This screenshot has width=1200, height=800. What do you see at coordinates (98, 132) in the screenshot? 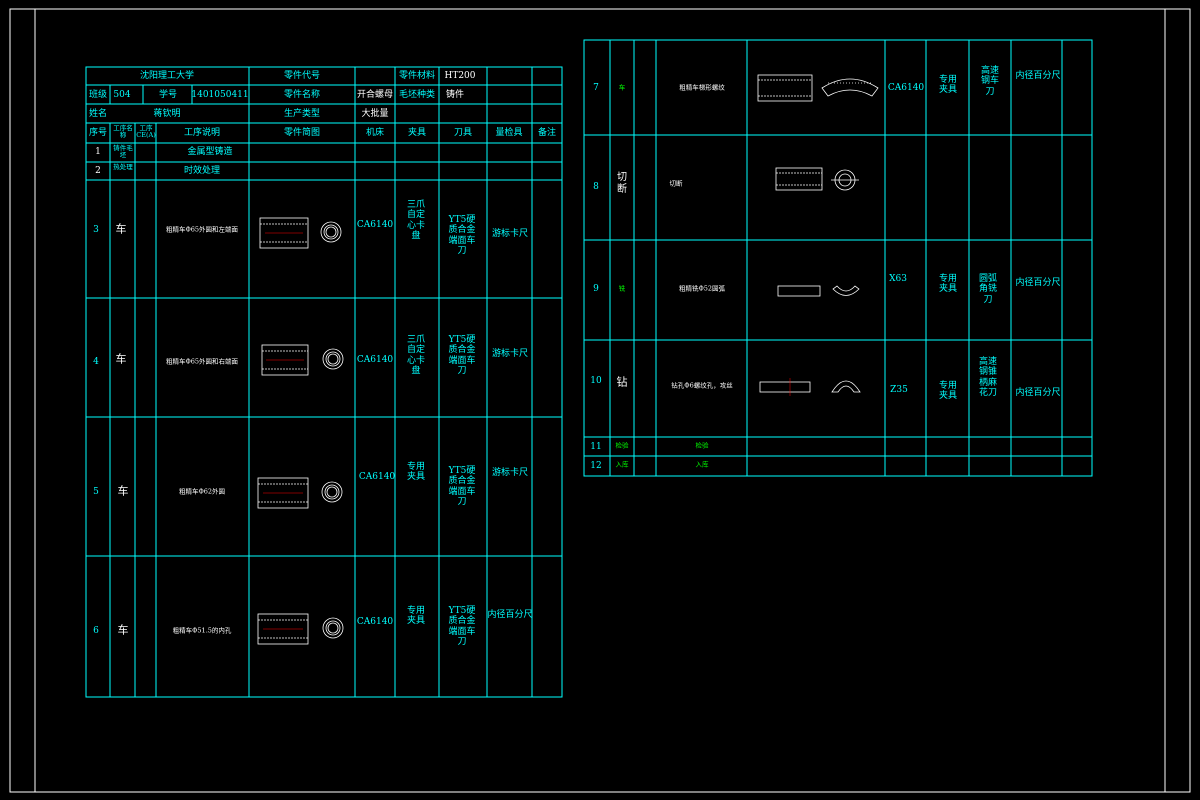
I see `col-seq: 序号` at bounding box center [98, 132].